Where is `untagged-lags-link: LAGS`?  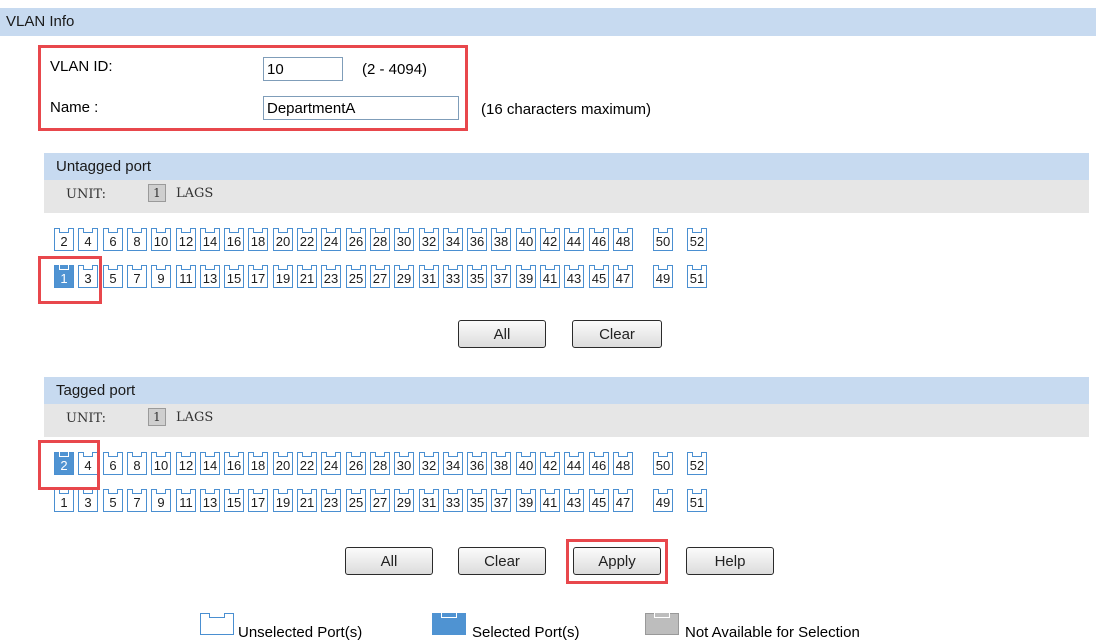 untagged-lags-link: LAGS is located at coordinates (194, 193).